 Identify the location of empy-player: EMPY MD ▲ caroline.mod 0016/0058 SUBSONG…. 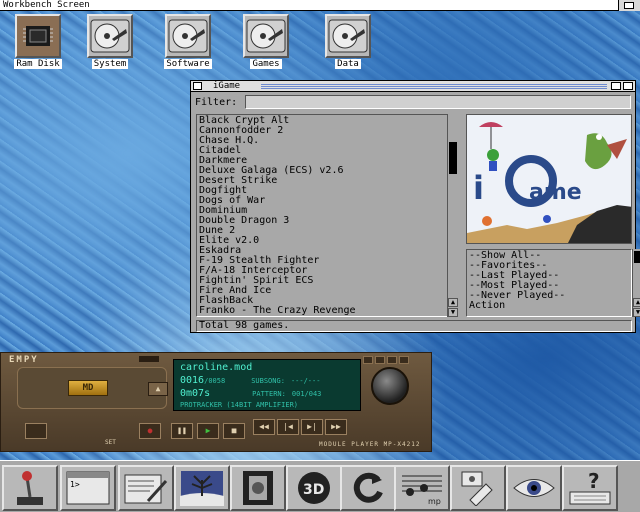
(216, 402).